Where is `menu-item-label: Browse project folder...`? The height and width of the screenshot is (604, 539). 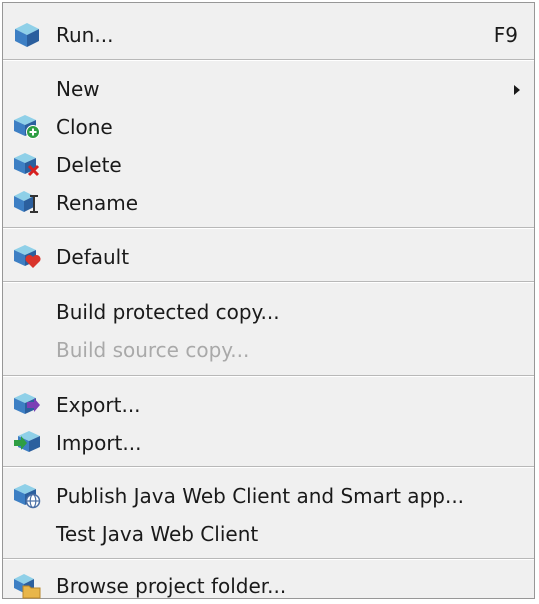 menu-item-label: Browse project folder... is located at coordinates (171, 586).